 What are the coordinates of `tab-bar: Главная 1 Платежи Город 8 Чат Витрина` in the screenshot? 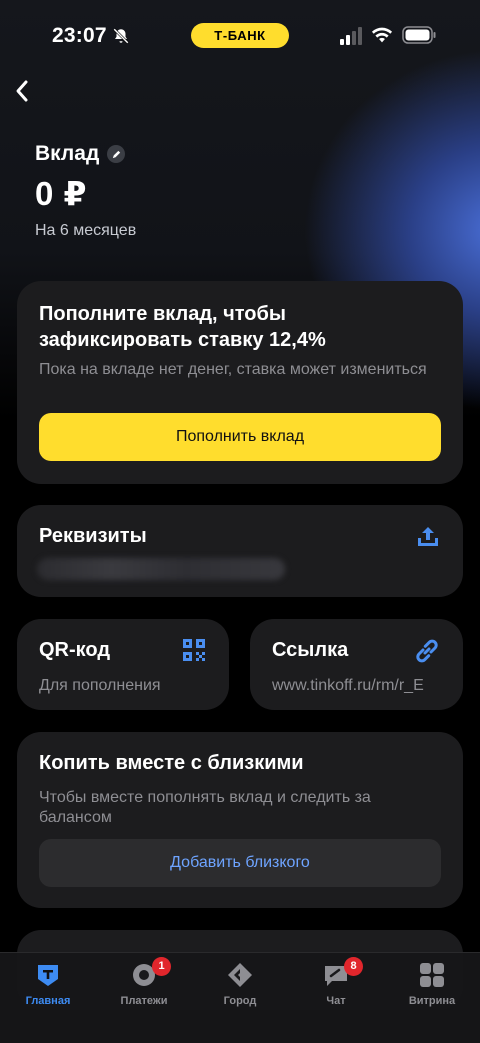 It's located at (240, 997).